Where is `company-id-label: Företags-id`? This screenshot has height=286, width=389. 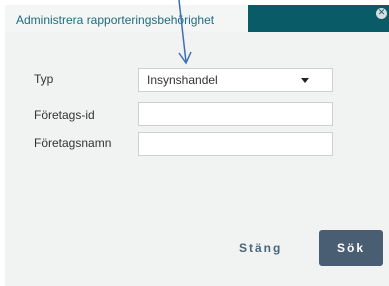
company-id-label: Företags-id is located at coordinates (64, 115).